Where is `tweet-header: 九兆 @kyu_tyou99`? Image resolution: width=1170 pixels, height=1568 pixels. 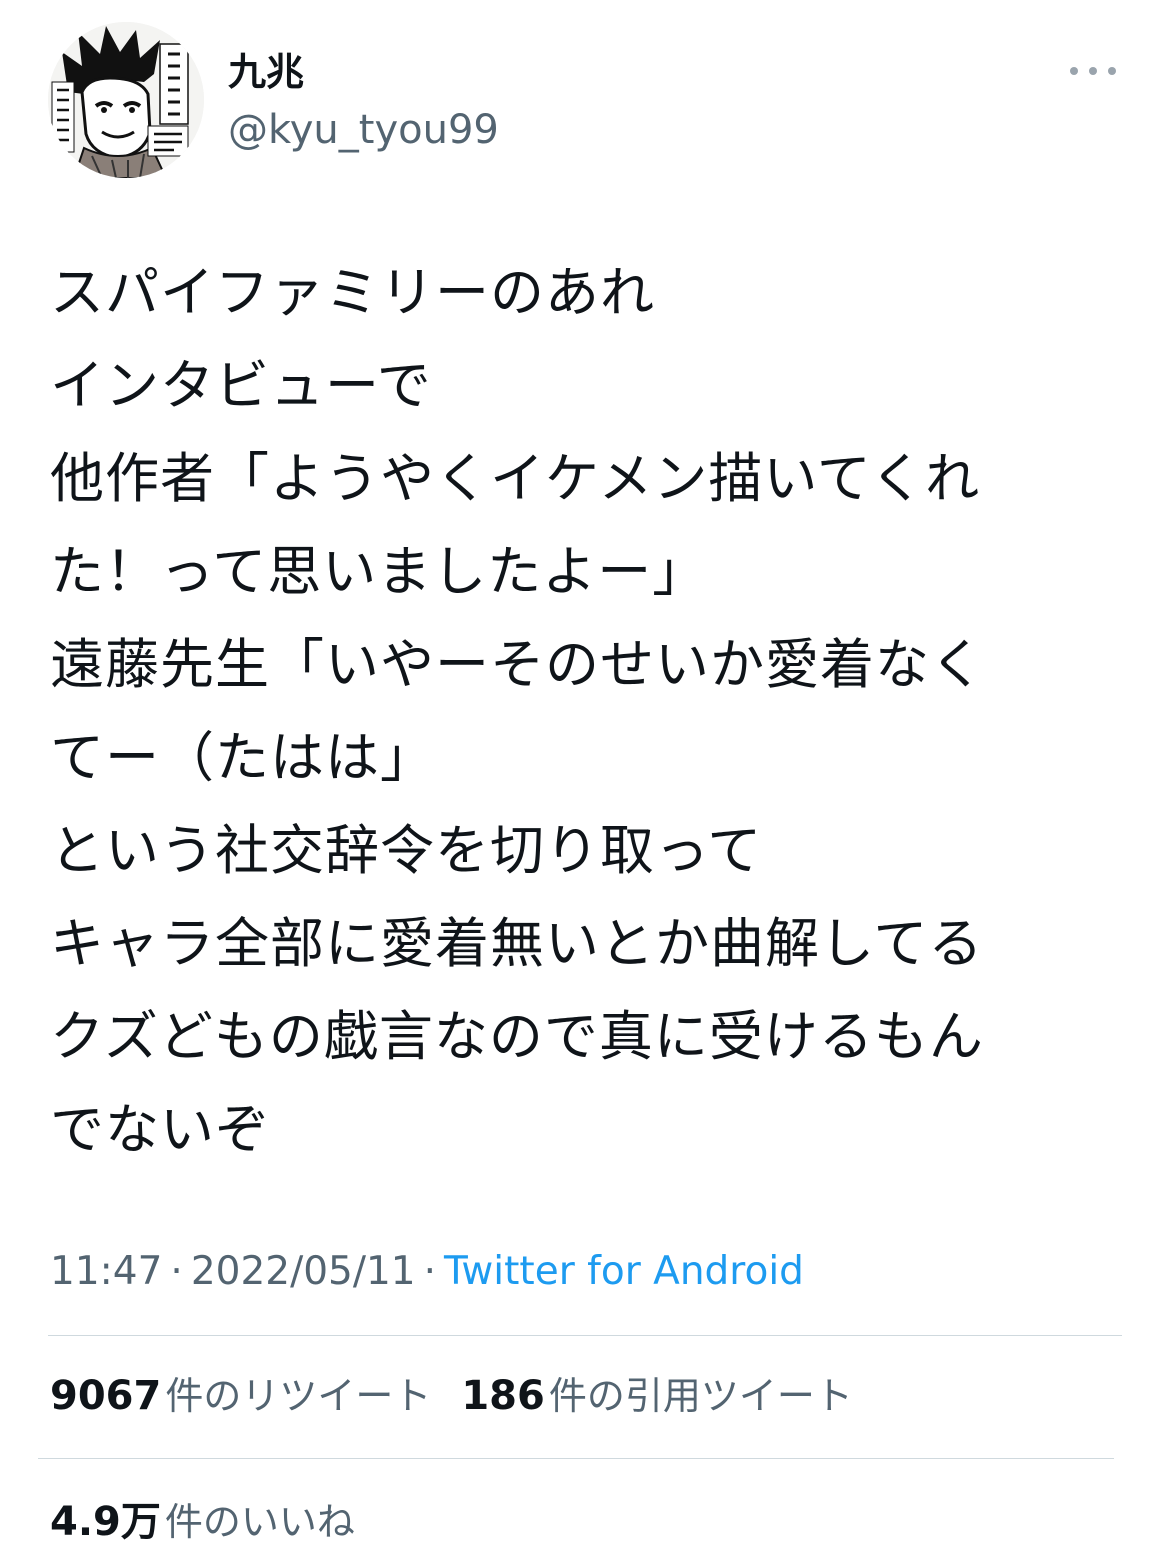
tweet-header: 九兆 @kyu_tyou99 is located at coordinates (585, 102).